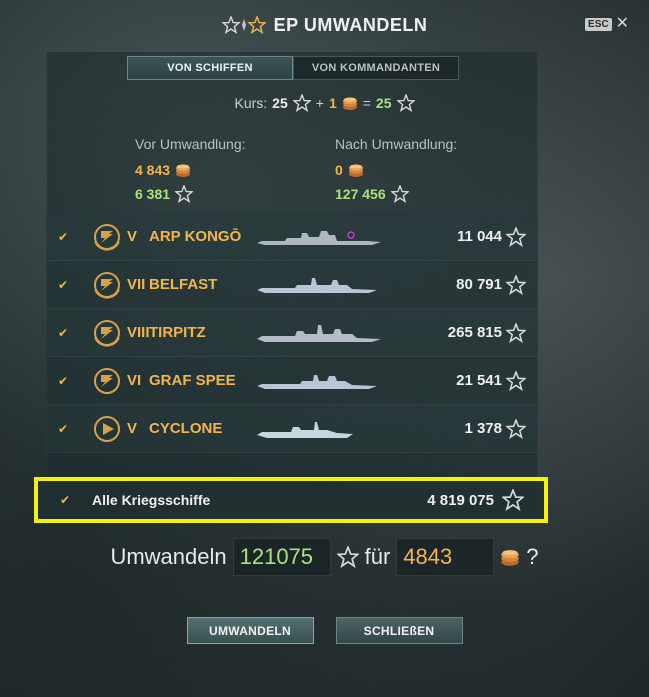 The image size is (649, 697). Describe the element at coordinates (350, 24) in the screenshot. I see `page-title: EP UMWANDELN` at that location.